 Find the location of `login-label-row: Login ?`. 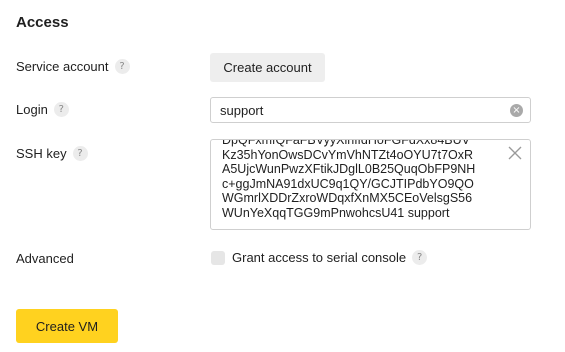

login-label-row: Login ? is located at coordinates (42, 109).